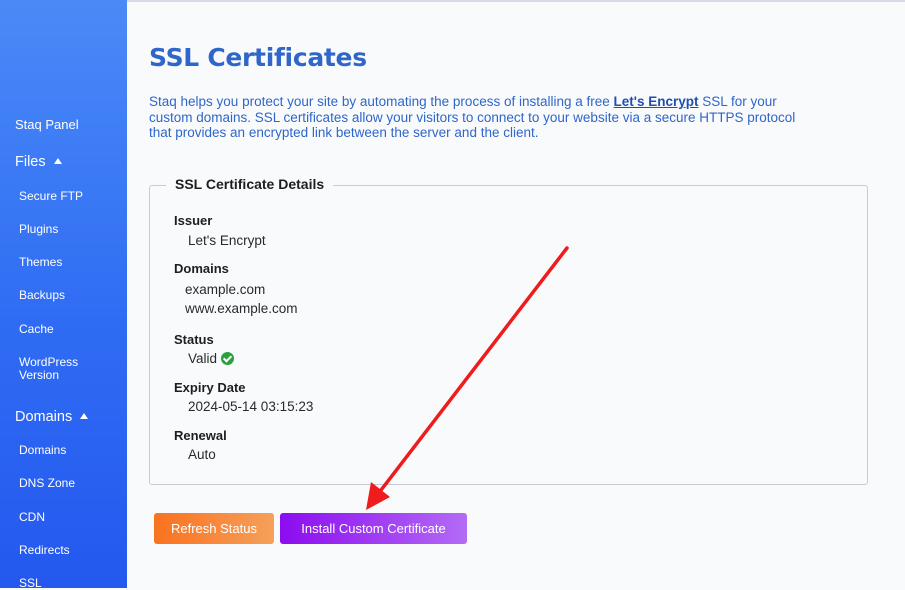 The height and width of the screenshot is (590, 905). Describe the element at coordinates (241, 308) in the screenshot. I see `domain-item: www.example.com` at that location.